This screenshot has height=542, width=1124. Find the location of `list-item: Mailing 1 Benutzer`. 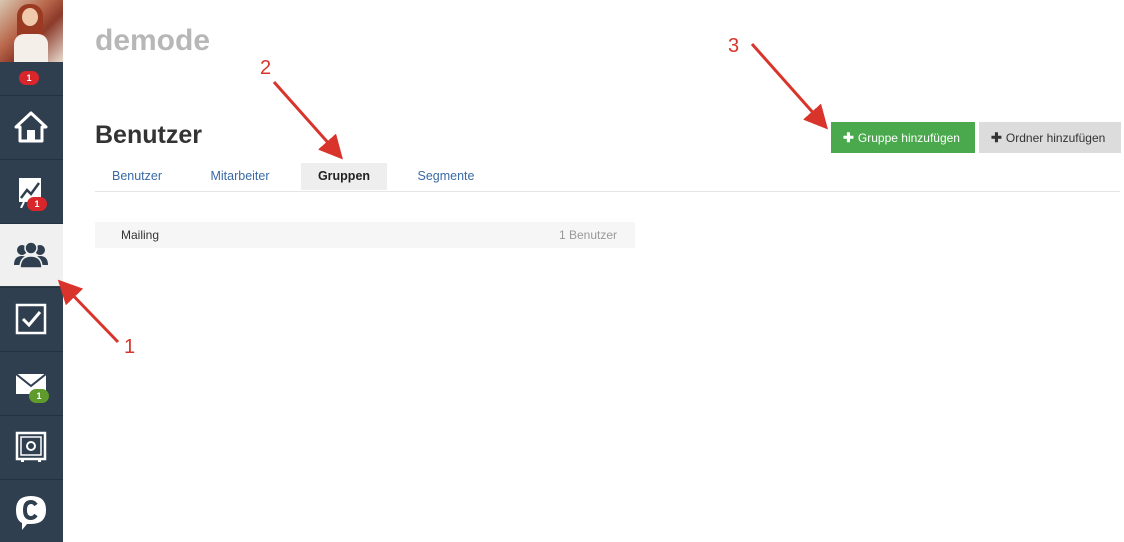

list-item: Mailing 1 Benutzer is located at coordinates (365, 235).